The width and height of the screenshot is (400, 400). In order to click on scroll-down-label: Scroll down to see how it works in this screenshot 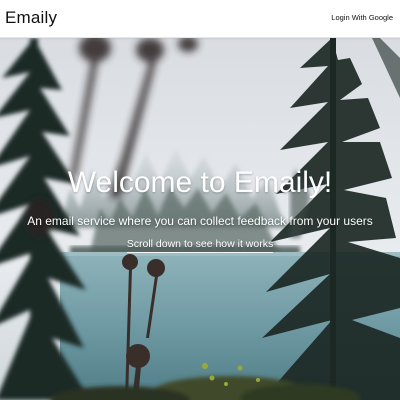, I will do `click(200, 245)`.